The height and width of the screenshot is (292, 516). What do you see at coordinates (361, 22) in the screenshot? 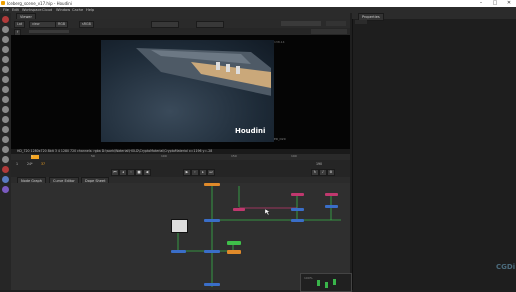
I see `properties-controls` at bounding box center [361, 22].